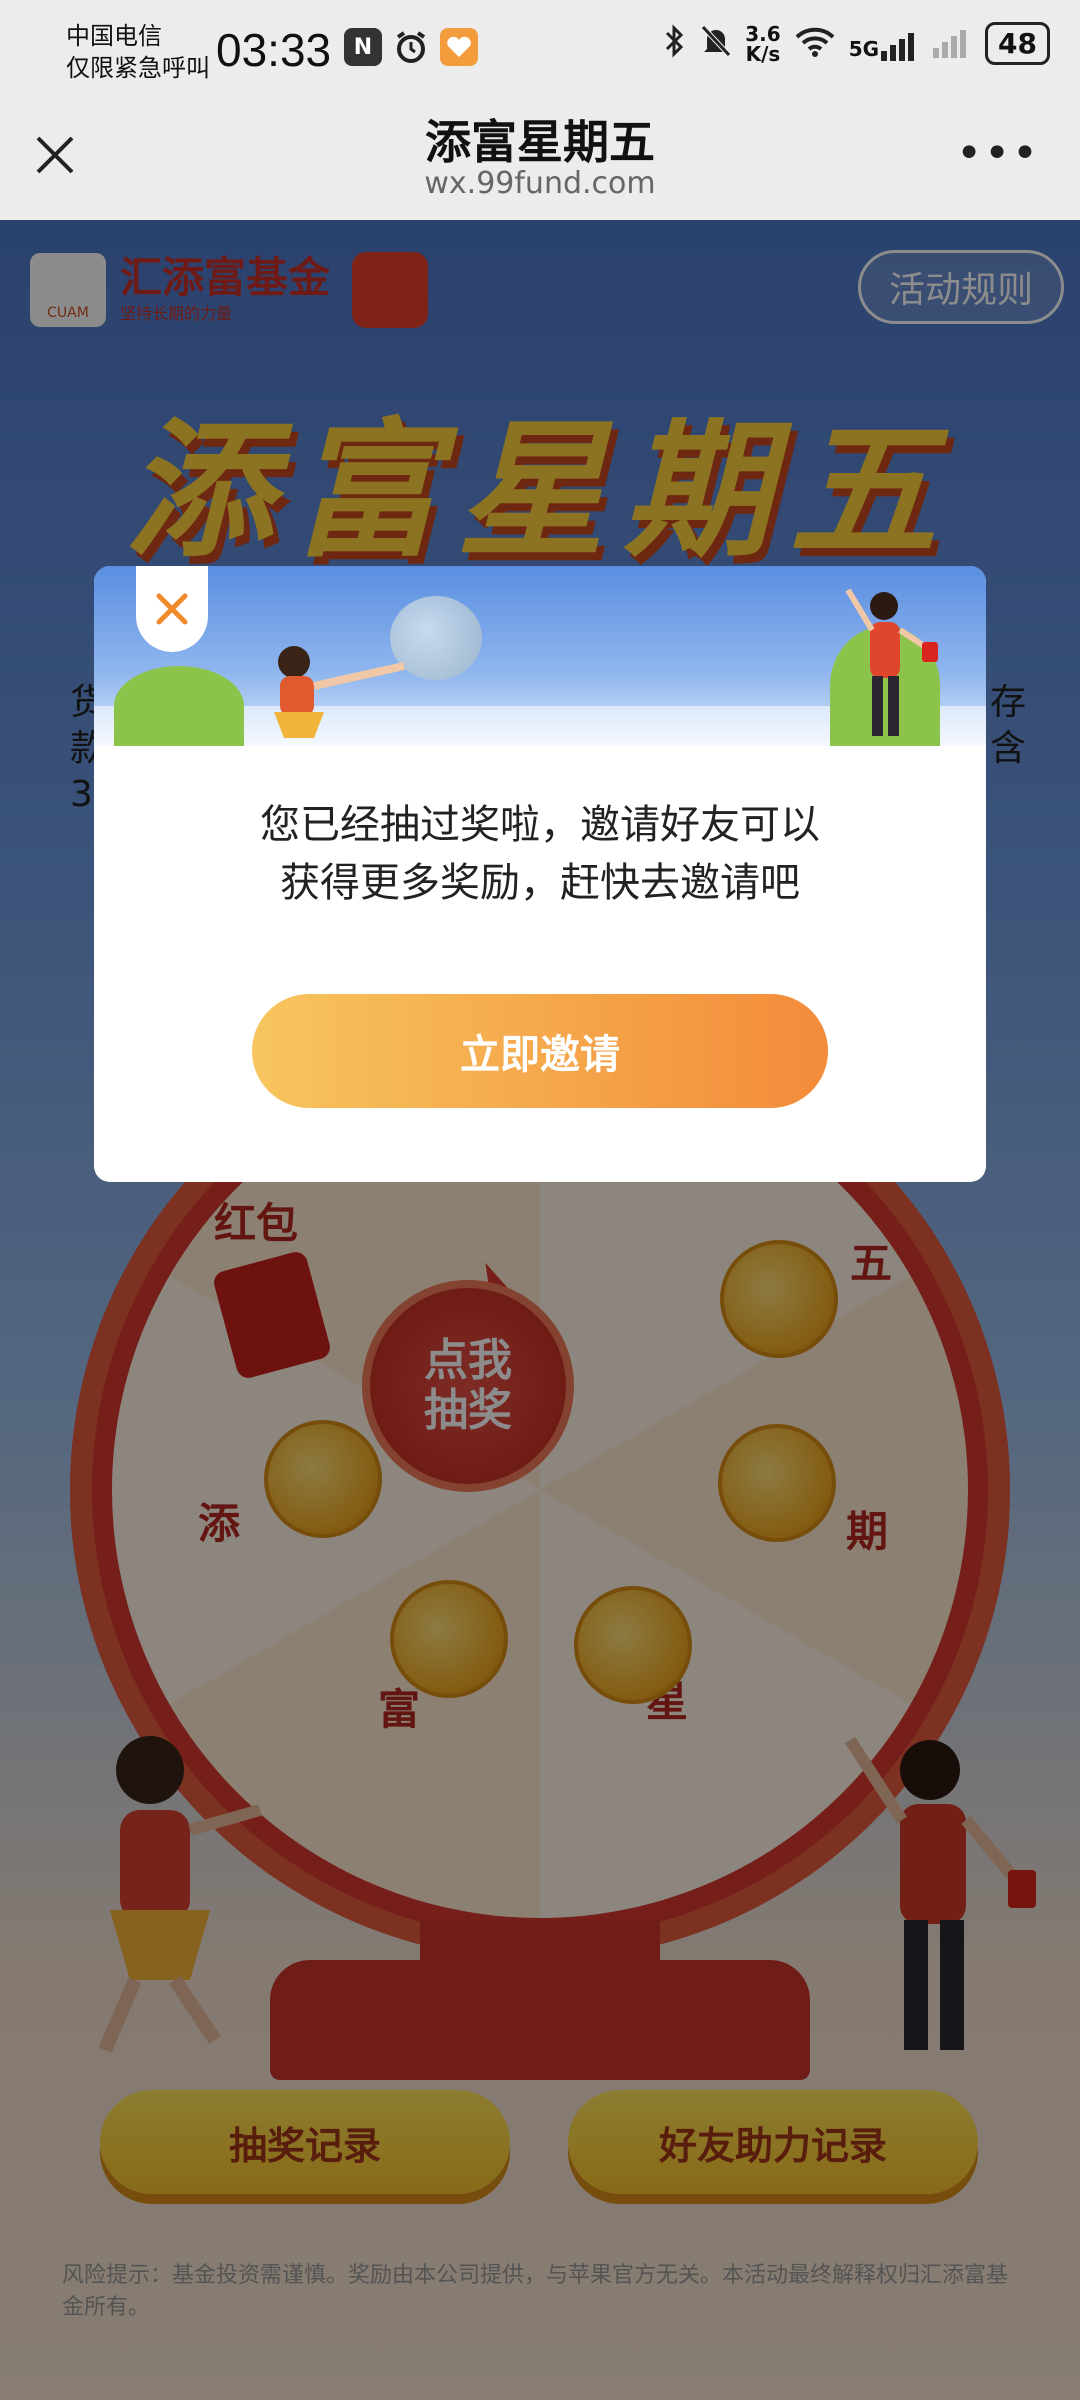 The width and height of the screenshot is (1080, 2400). Describe the element at coordinates (815, 44) in the screenshot. I see `wifi-icon` at that location.